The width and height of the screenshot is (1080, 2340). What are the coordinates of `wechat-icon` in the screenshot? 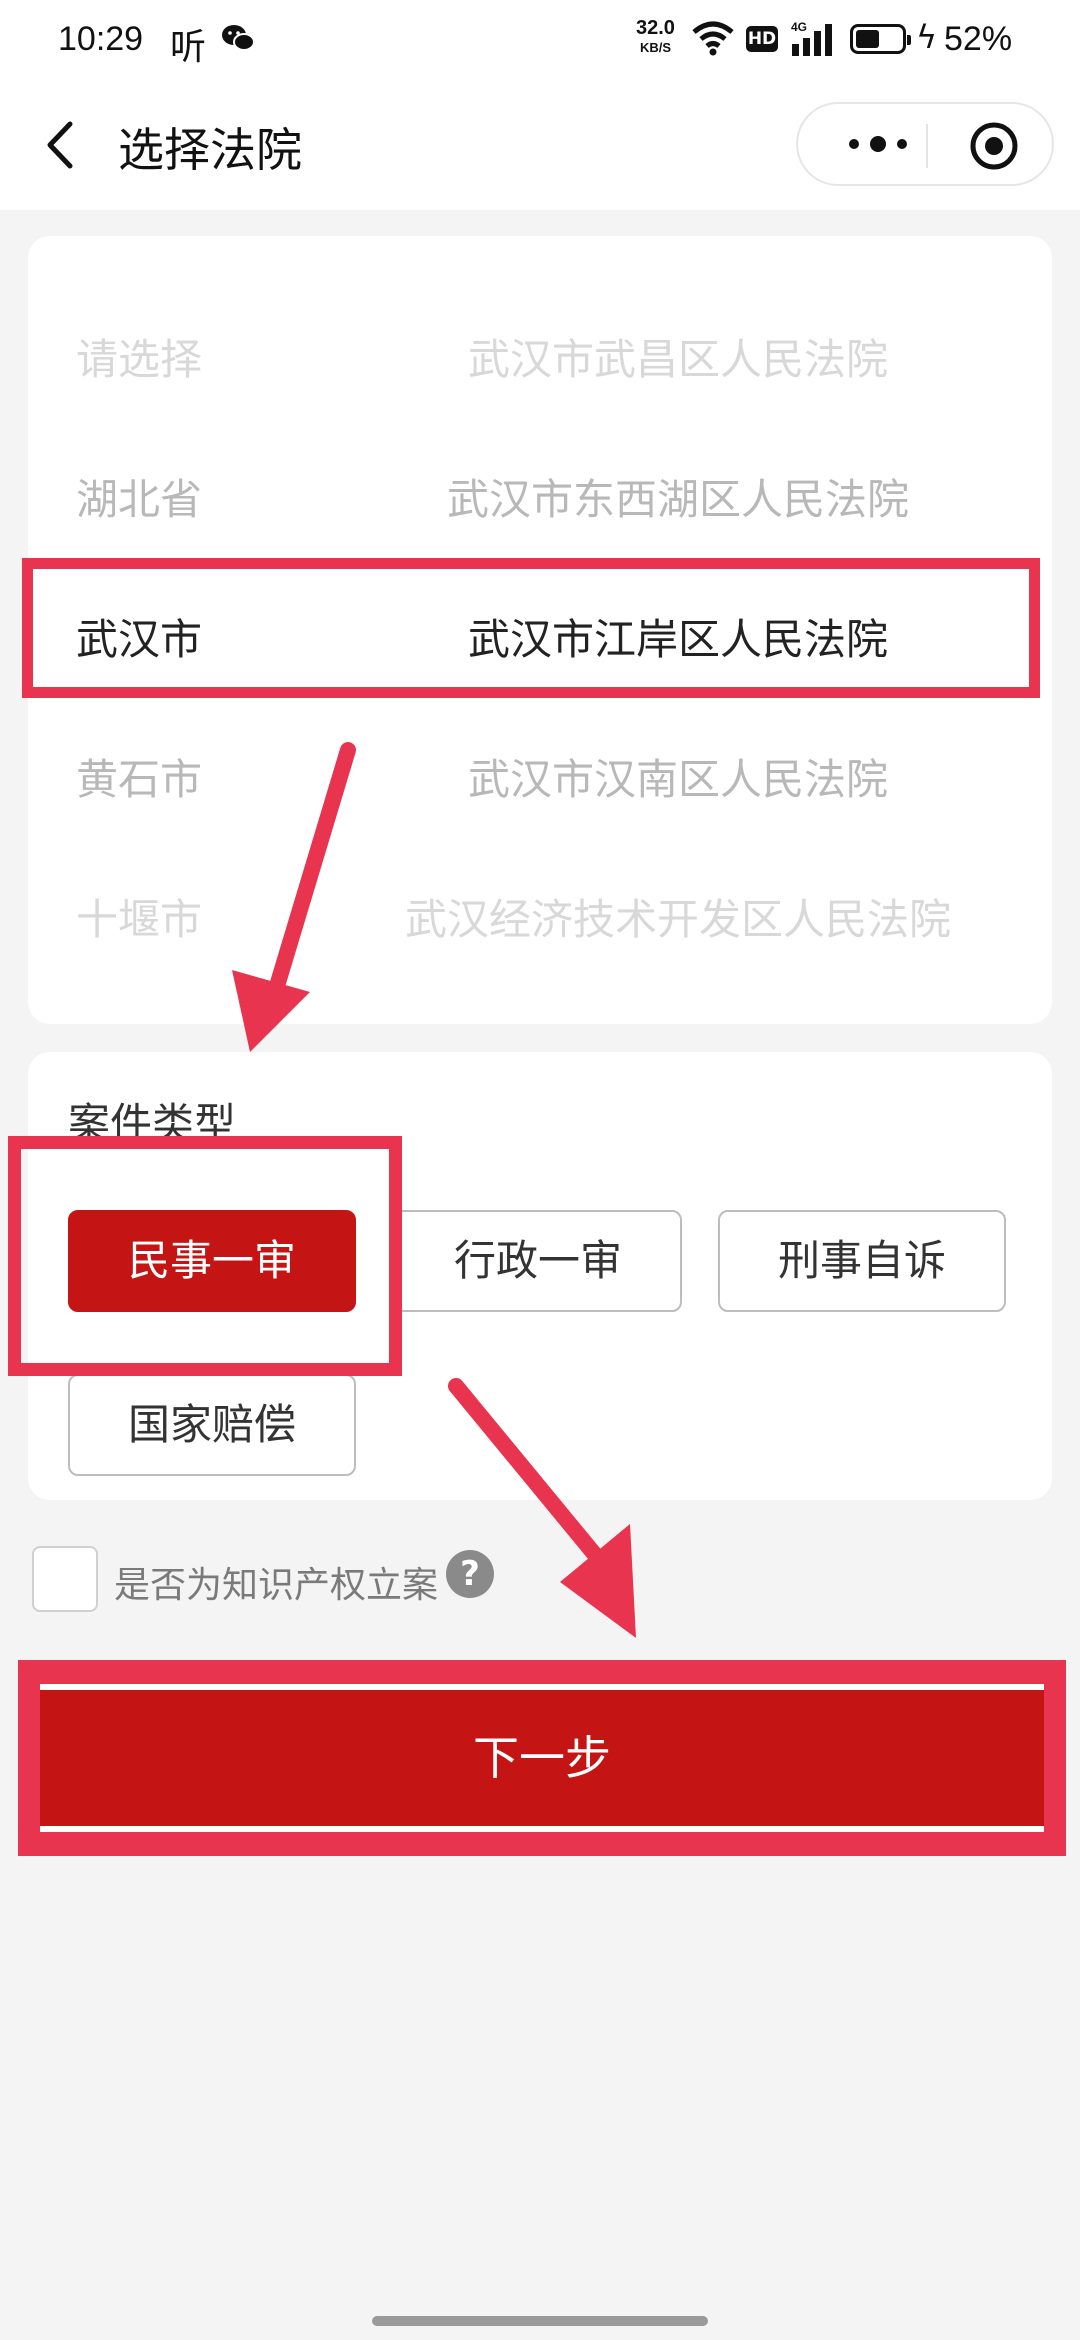 It's located at (238, 38).